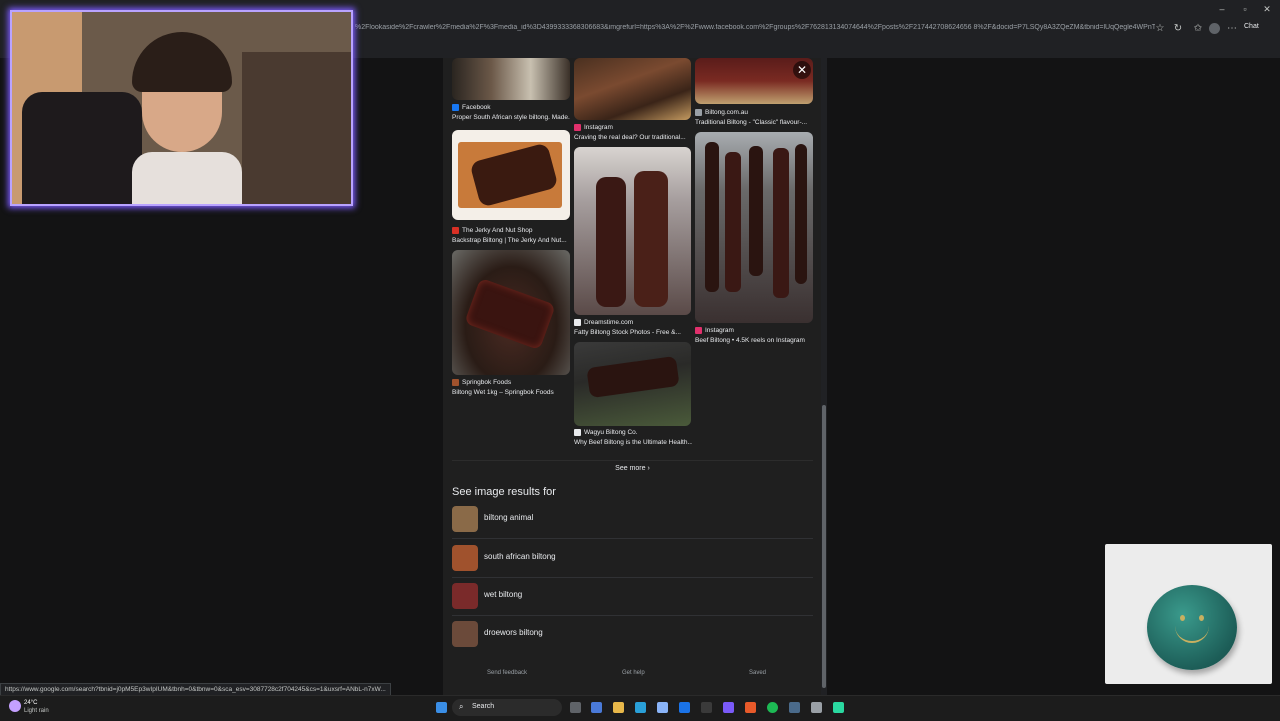 This screenshot has height=721, width=1280. Describe the element at coordinates (648, 468) in the screenshot. I see `chevron-right-icon: ›` at that location.